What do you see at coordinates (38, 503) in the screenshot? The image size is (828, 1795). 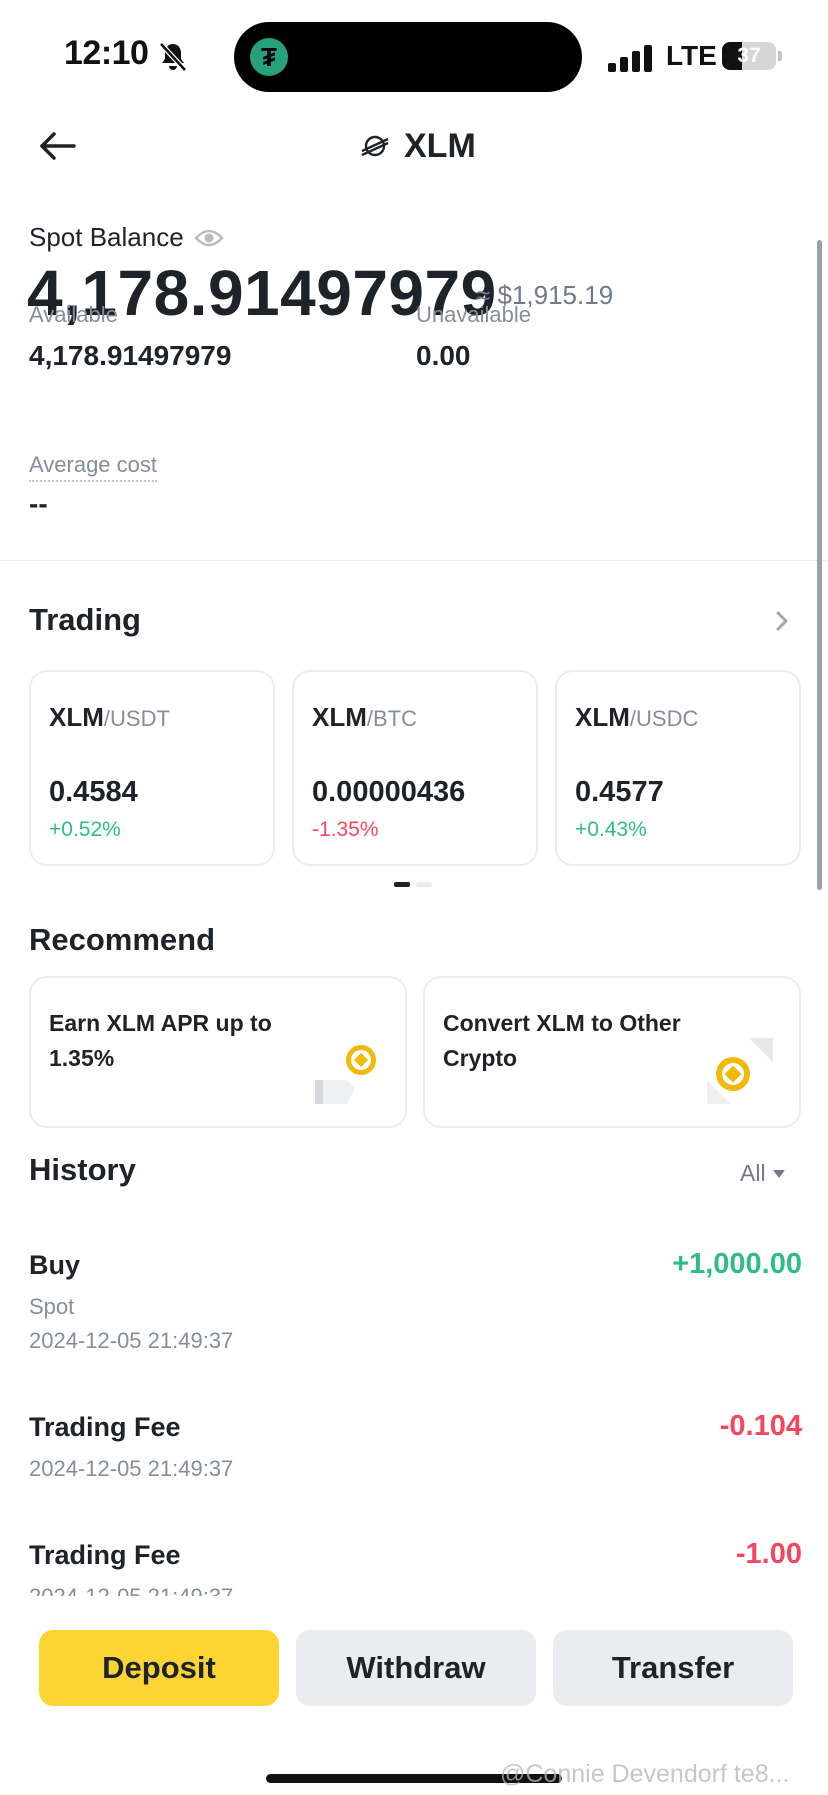 I see `average-cost-value: --` at bounding box center [38, 503].